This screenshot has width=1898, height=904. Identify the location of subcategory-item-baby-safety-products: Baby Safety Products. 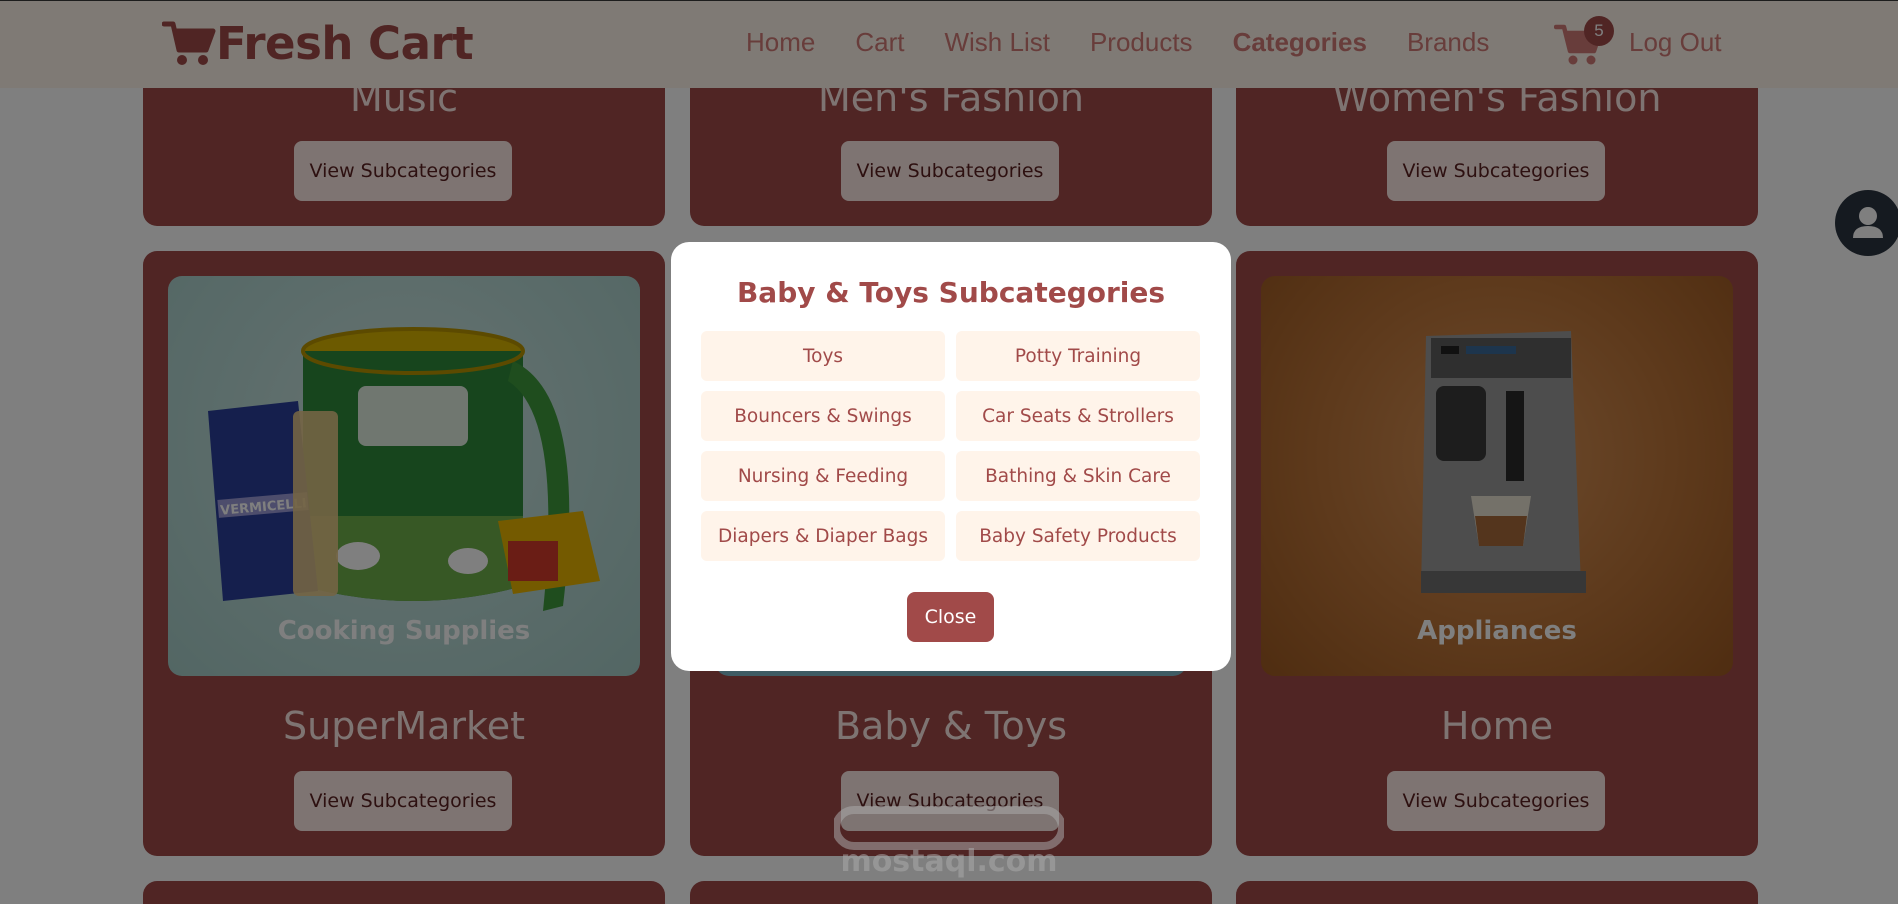
(1078, 536).